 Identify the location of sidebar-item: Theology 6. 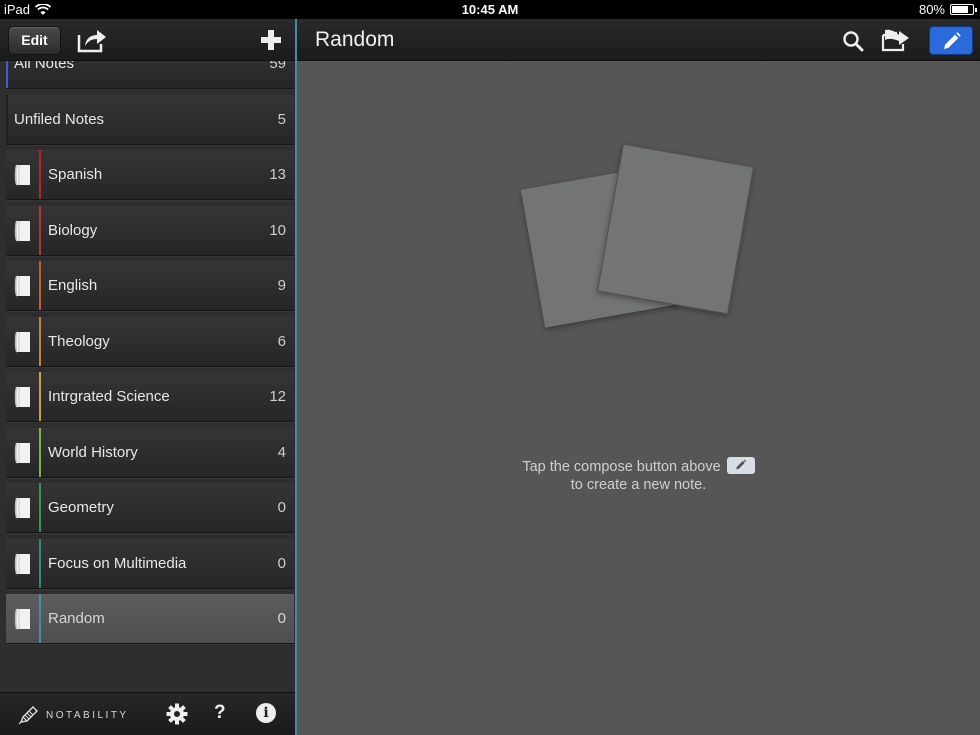
(150, 341).